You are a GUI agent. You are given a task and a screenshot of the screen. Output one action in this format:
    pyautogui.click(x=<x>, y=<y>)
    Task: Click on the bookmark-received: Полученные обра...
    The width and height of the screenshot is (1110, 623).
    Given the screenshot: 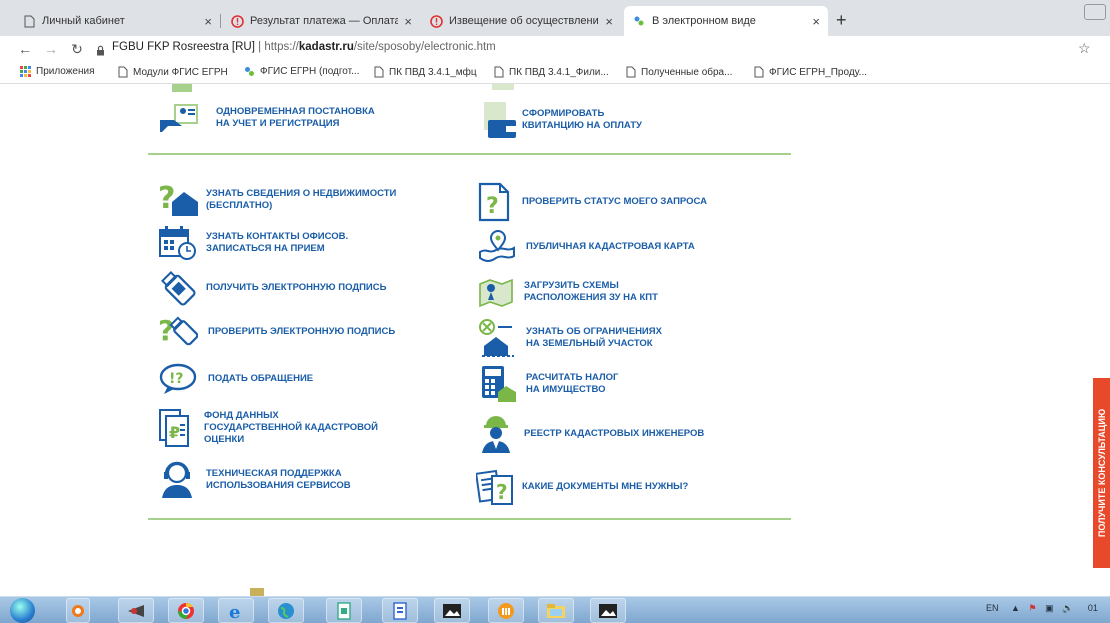 What is the action you would take?
    pyautogui.click(x=679, y=72)
    